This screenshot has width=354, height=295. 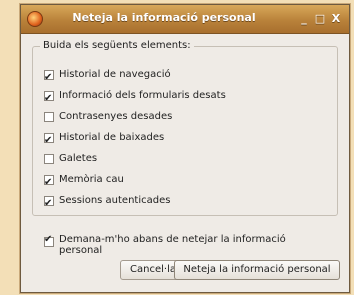 What do you see at coordinates (142, 95) in the screenshot?
I see `item-label: Informació dels formularis desats` at bounding box center [142, 95].